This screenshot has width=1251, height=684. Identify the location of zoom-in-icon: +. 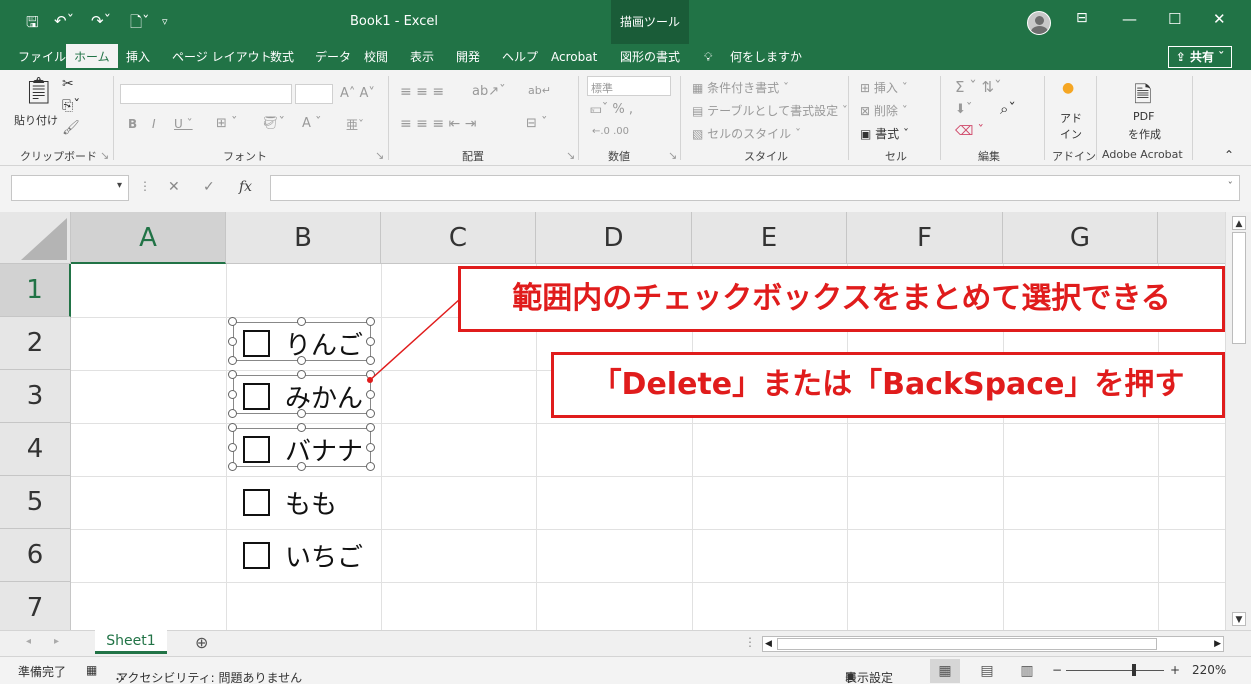
(1175, 670).